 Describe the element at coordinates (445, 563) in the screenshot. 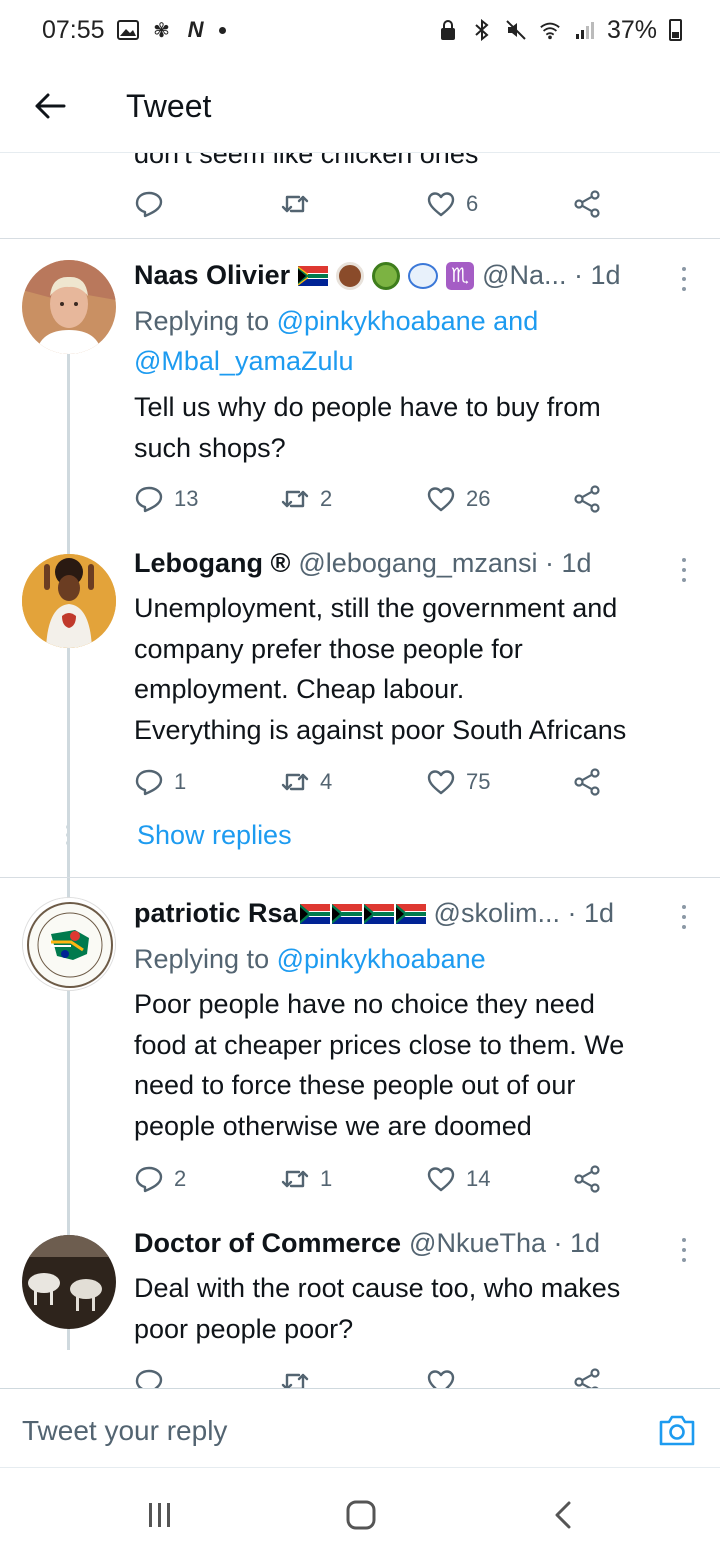

I see `handle-and-time: @lebogang_mzansi · 1d` at that location.